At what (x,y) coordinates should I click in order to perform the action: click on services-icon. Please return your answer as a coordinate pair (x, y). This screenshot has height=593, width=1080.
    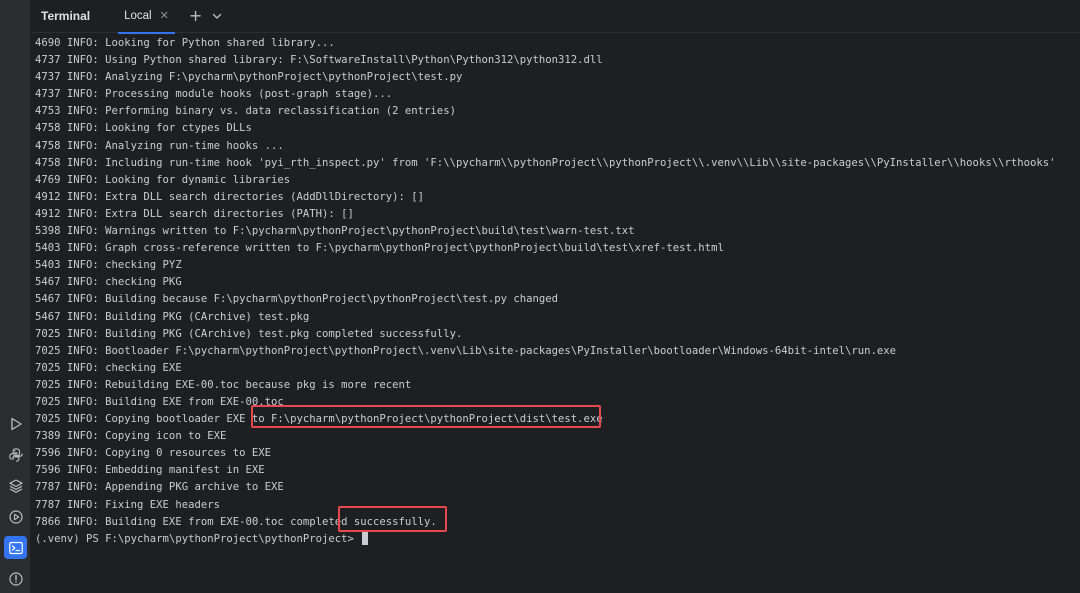
    Looking at the image, I should click on (15, 516).